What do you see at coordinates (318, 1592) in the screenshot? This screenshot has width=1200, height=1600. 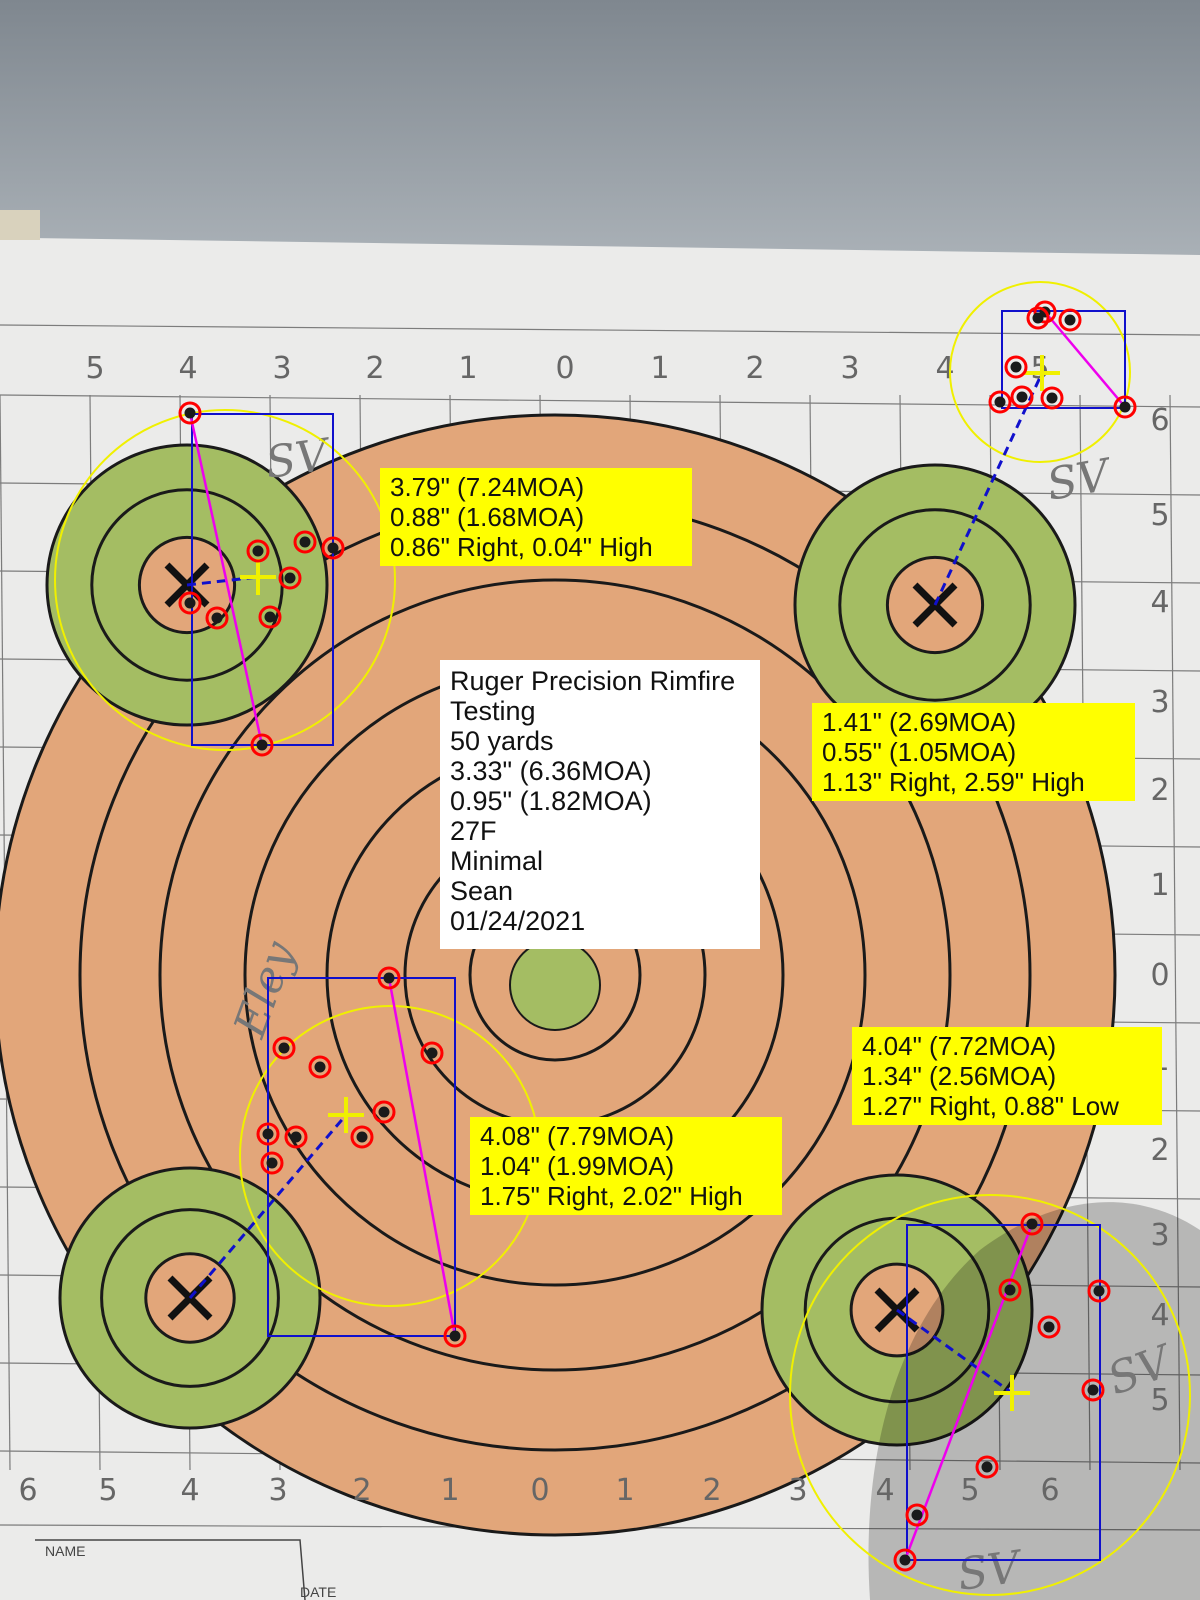 I see `svg-text: DATE` at bounding box center [318, 1592].